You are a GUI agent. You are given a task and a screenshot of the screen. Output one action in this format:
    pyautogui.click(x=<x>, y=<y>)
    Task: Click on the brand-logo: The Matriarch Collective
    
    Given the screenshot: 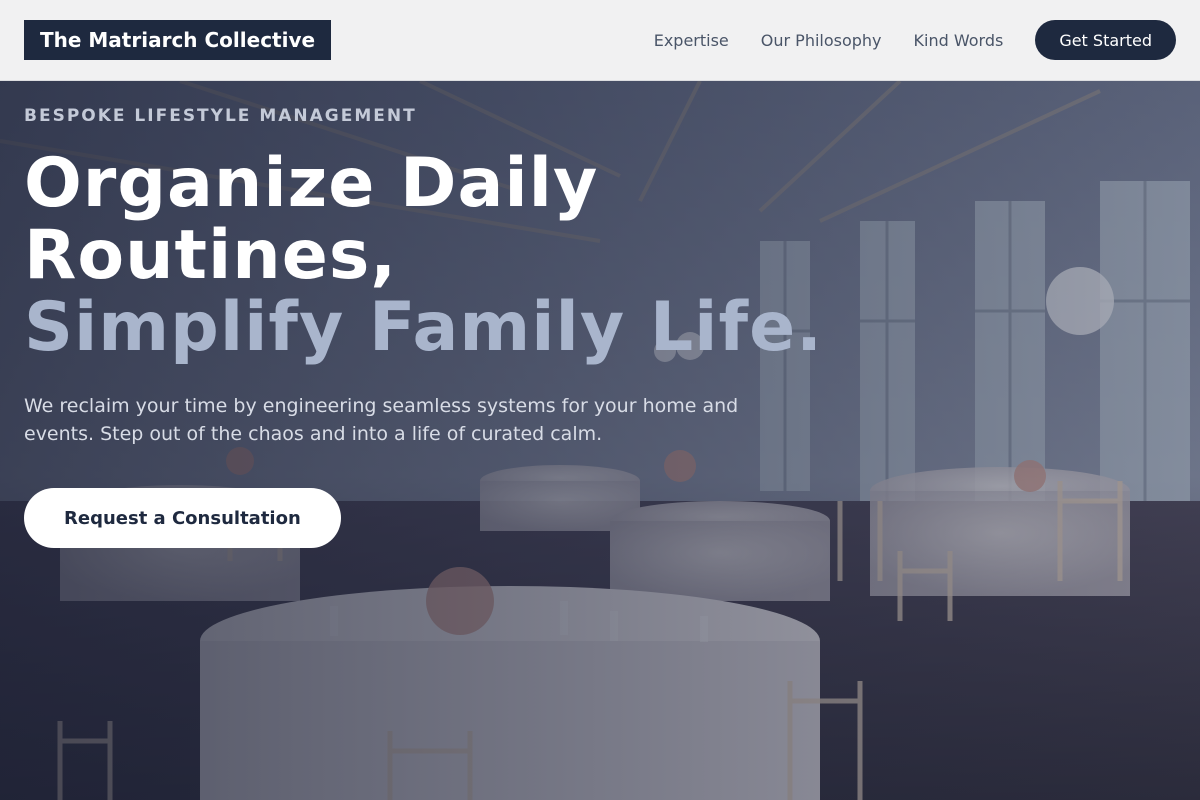 What is the action you would take?
    pyautogui.click(x=178, y=40)
    